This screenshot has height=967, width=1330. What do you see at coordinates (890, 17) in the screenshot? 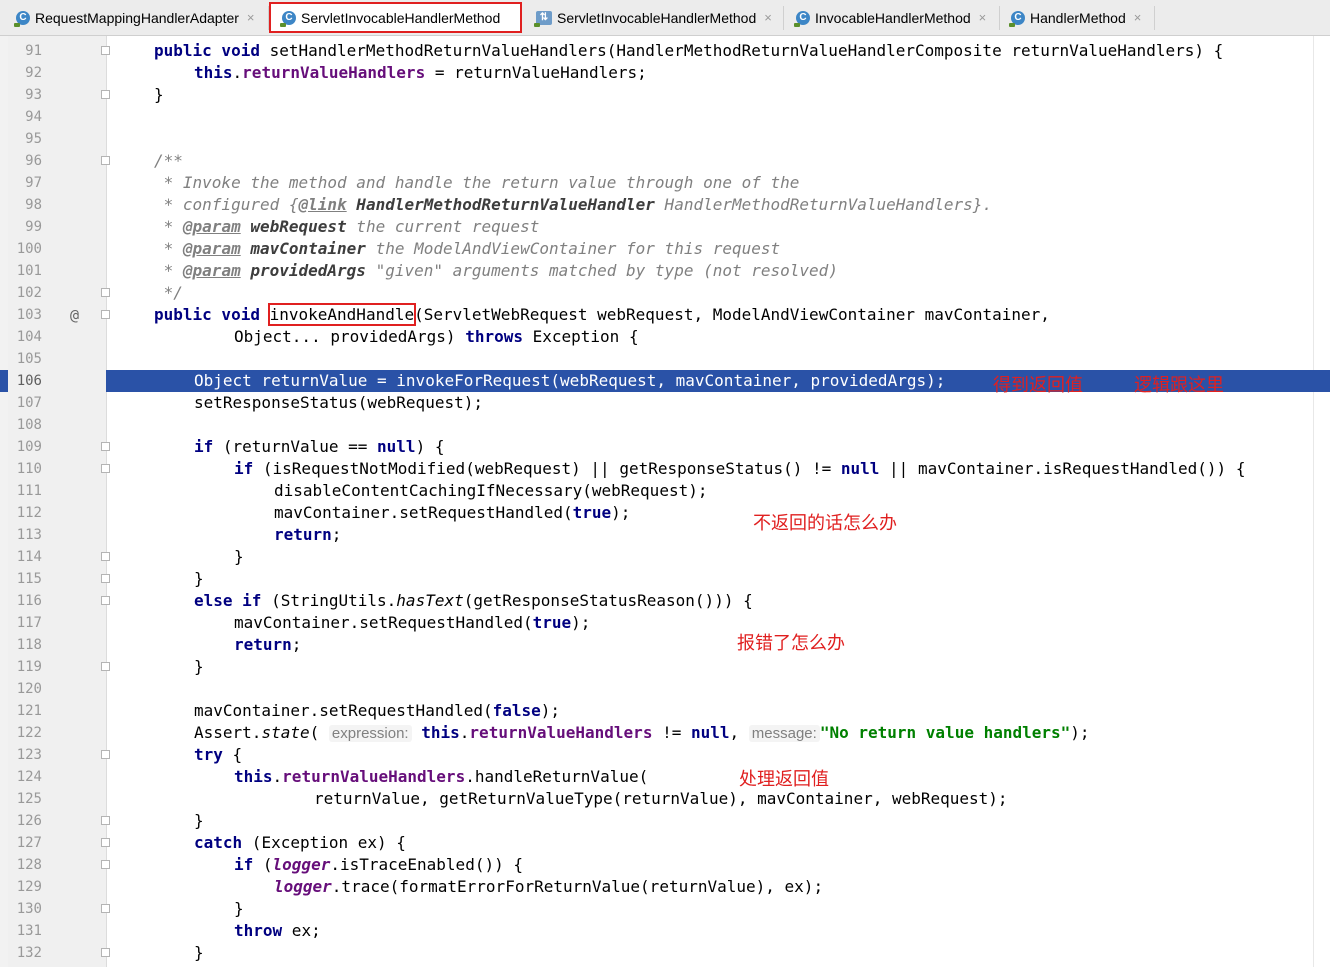
I see `tab-invocable-handler-method: C InvocableHandlerMethod ×` at bounding box center [890, 17].